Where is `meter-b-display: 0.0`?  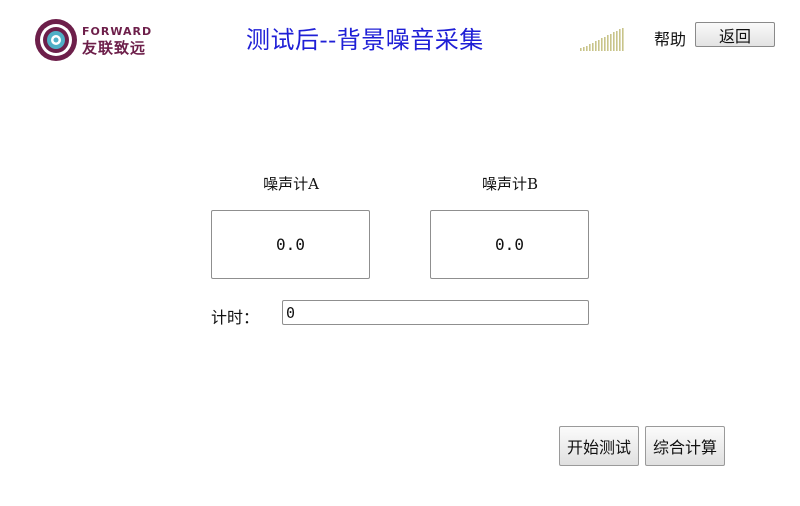
meter-b-display: 0.0 is located at coordinates (509, 244).